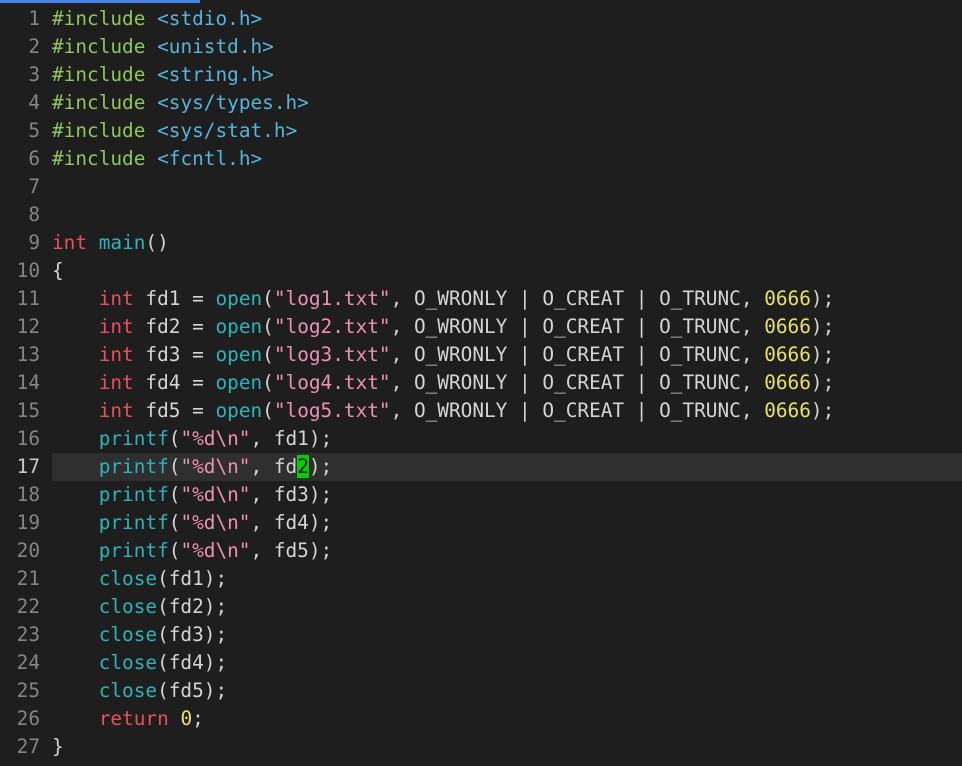  What do you see at coordinates (139, 663) in the screenshot?
I see `line-code: close(fd4);` at bounding box center [139, 663].